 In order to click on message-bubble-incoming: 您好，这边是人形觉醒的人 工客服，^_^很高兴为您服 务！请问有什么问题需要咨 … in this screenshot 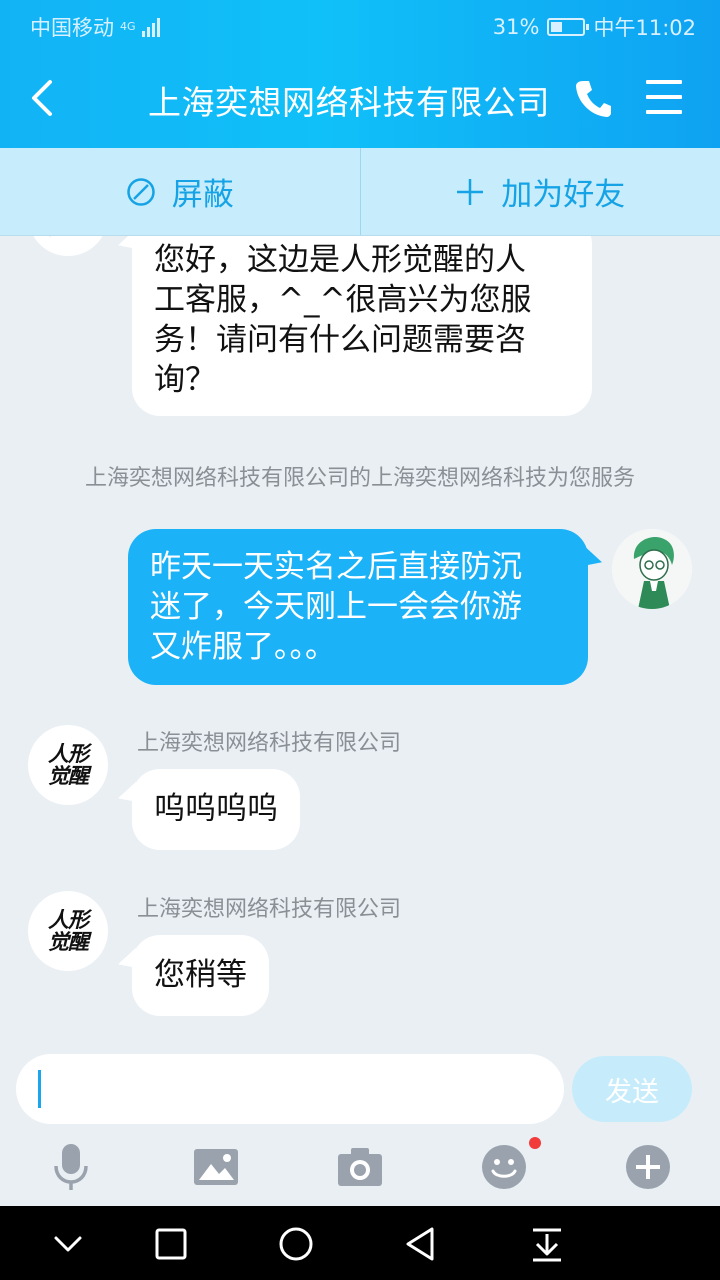, I will do `click(362, 326)`.